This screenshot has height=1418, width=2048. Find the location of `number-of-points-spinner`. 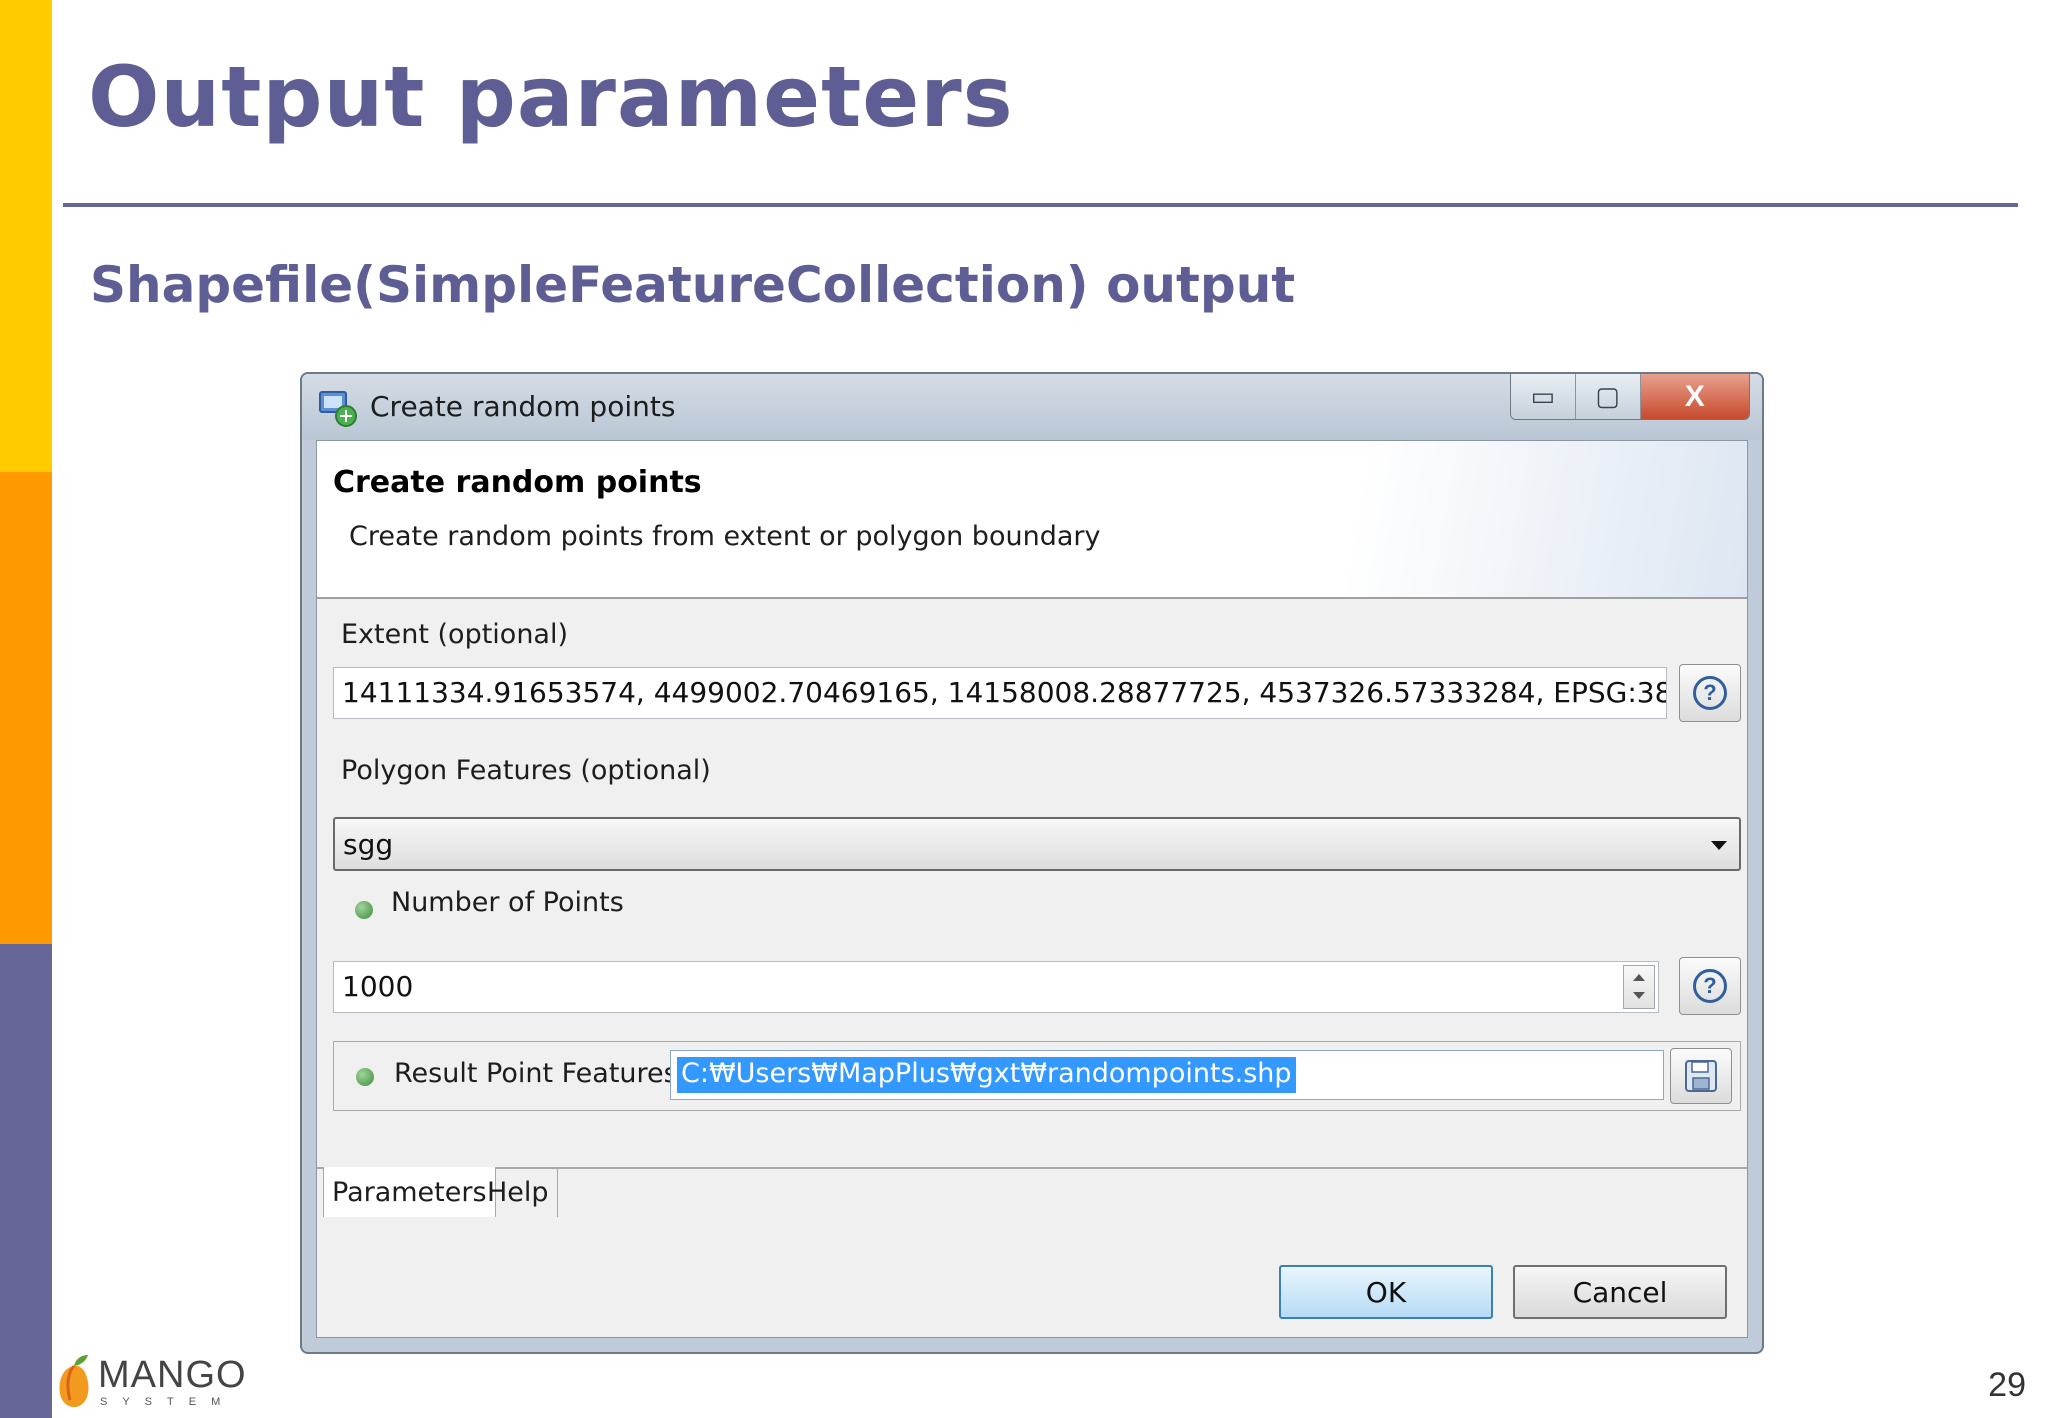

number-of-points-spinner is located at coordinates (1639, 987).